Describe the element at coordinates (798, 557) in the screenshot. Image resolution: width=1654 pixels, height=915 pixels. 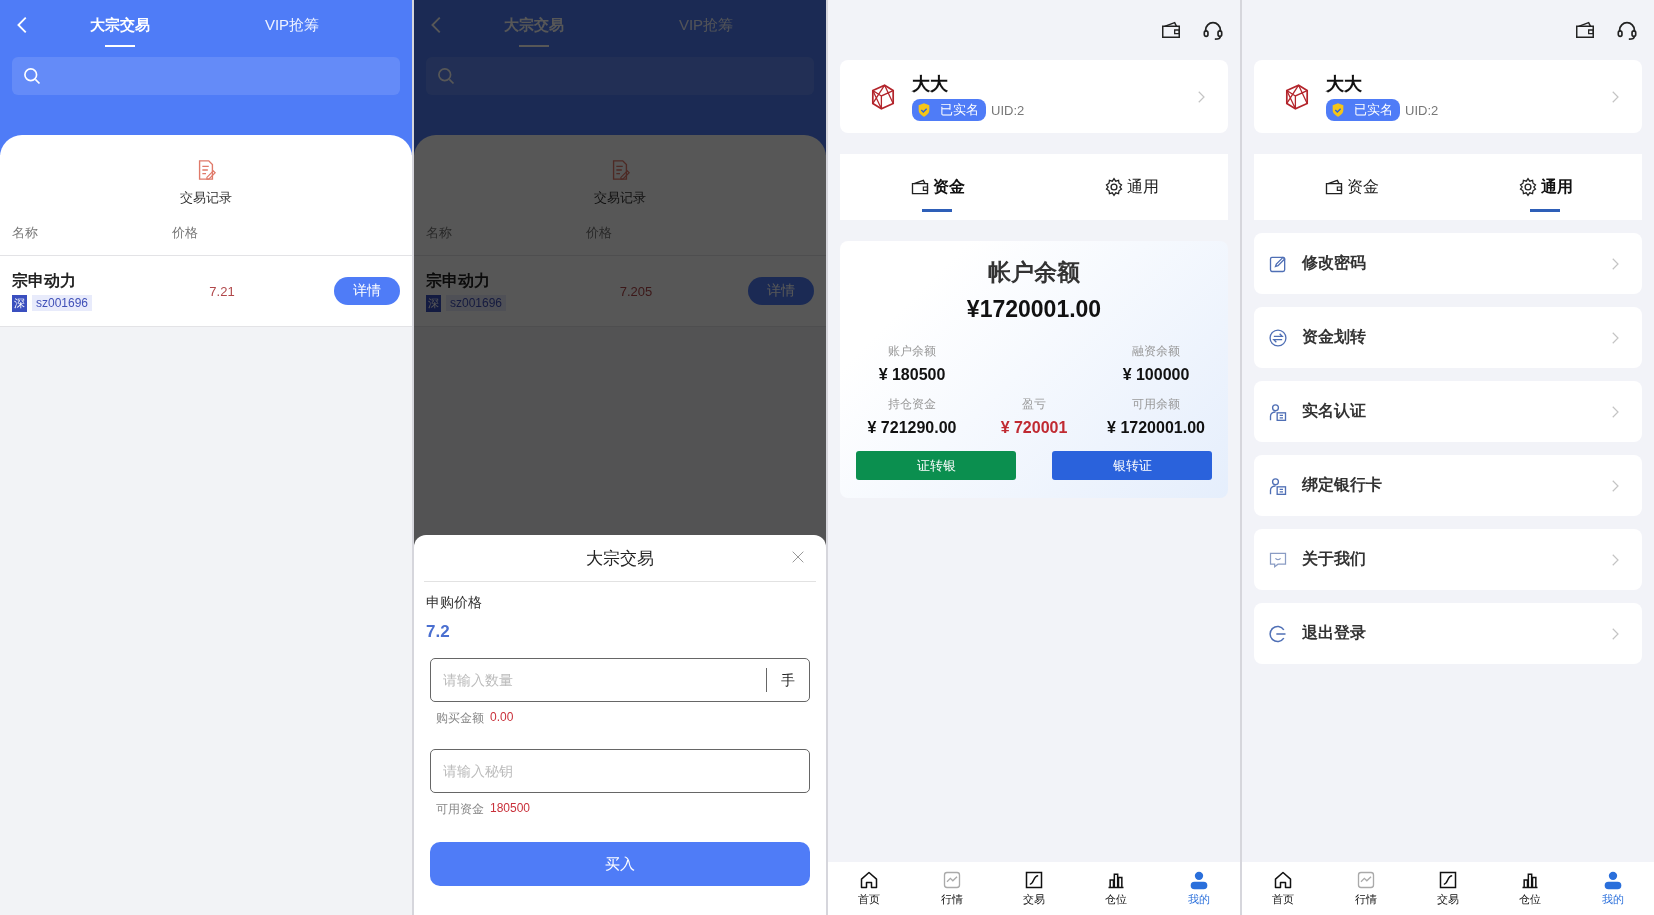
I see `close-icon` at that location.